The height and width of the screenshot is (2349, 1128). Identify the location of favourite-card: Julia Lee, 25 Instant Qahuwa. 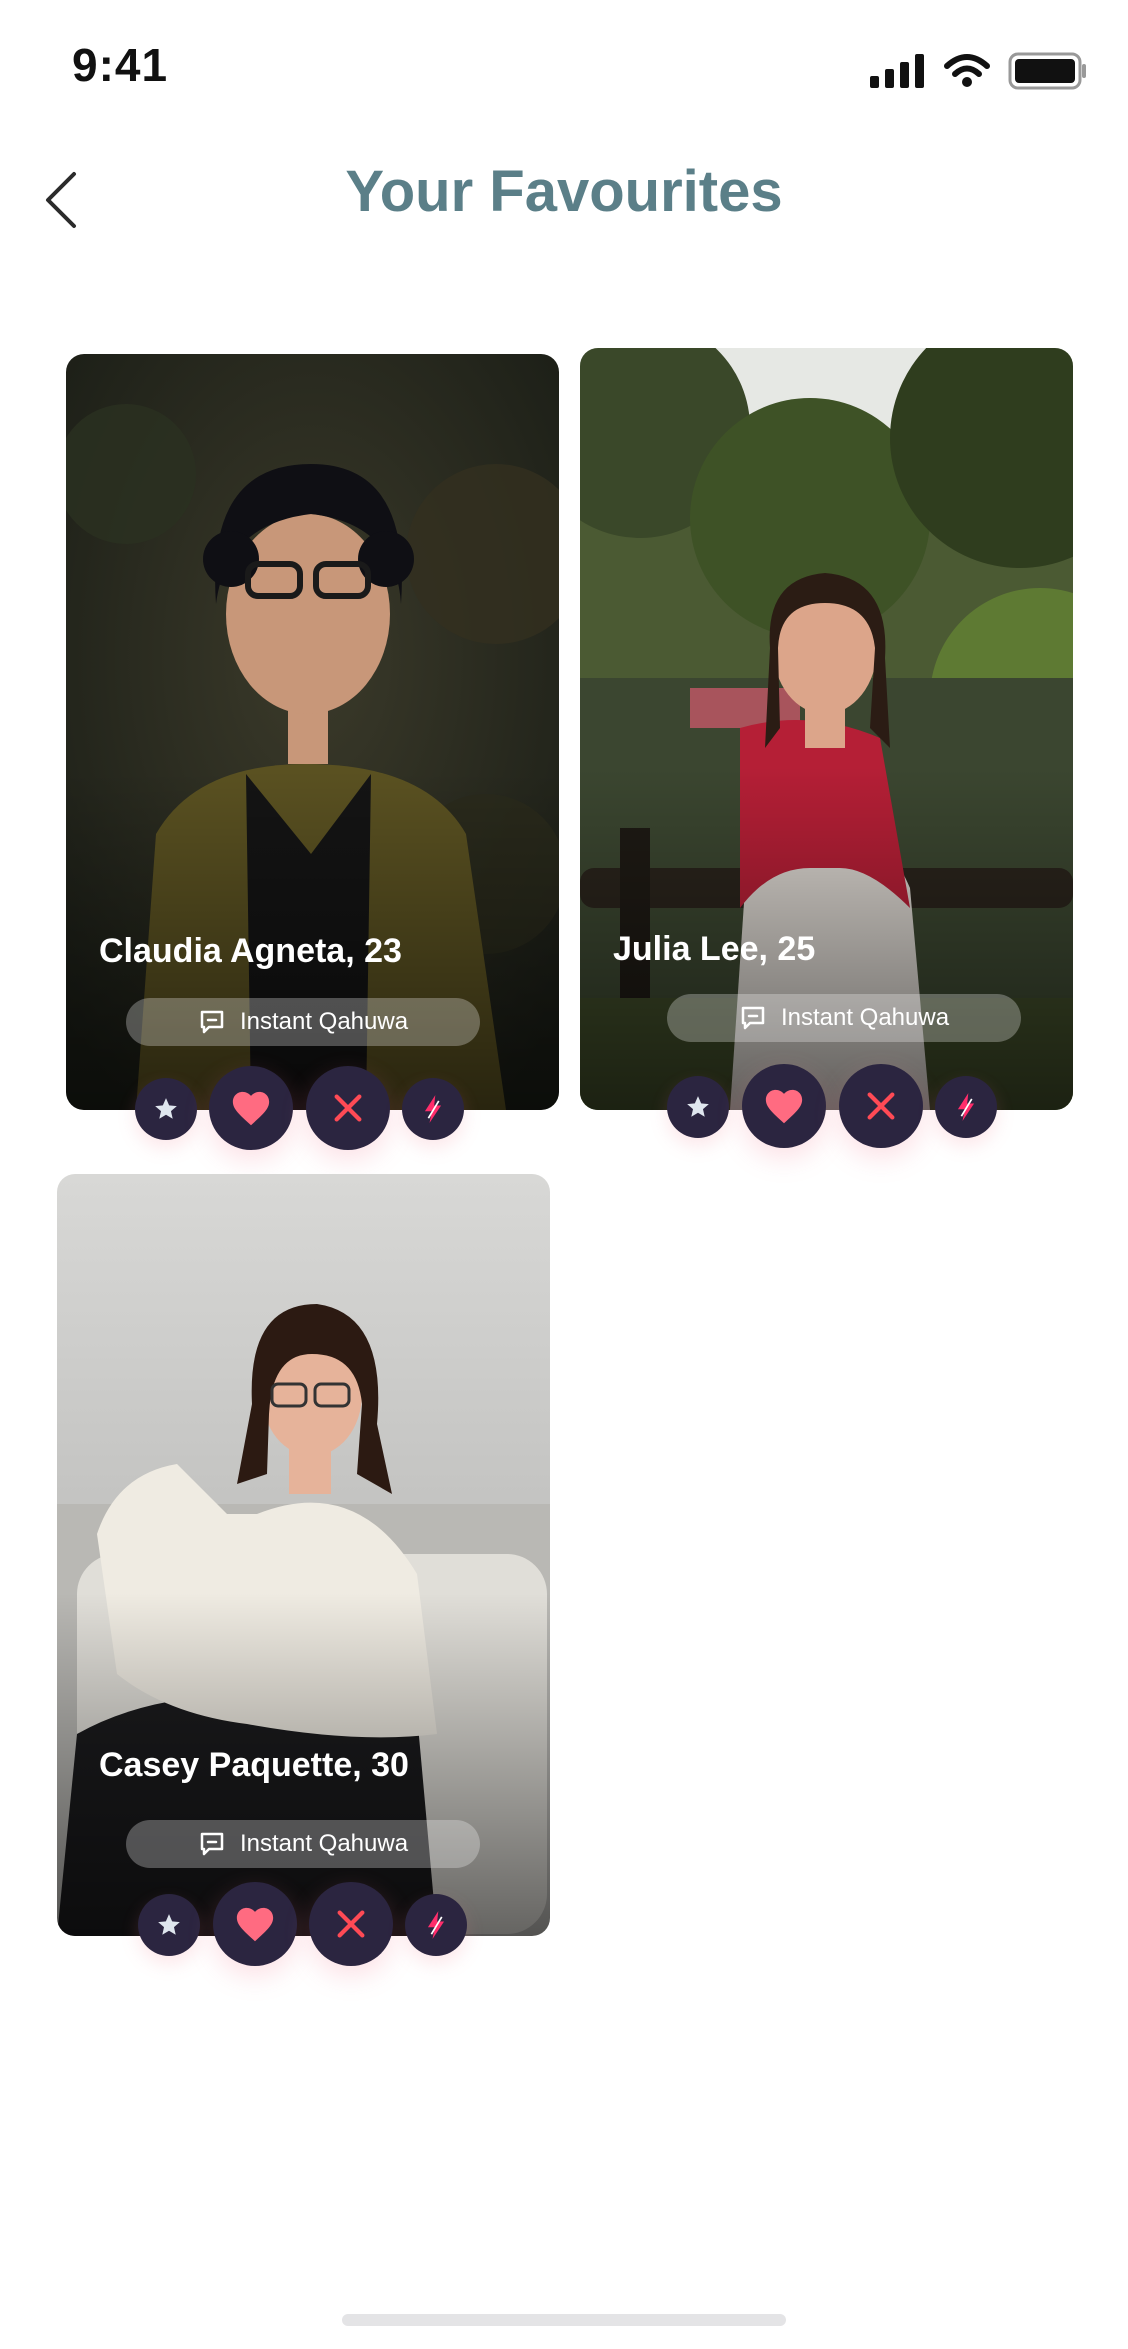
(826, 748).